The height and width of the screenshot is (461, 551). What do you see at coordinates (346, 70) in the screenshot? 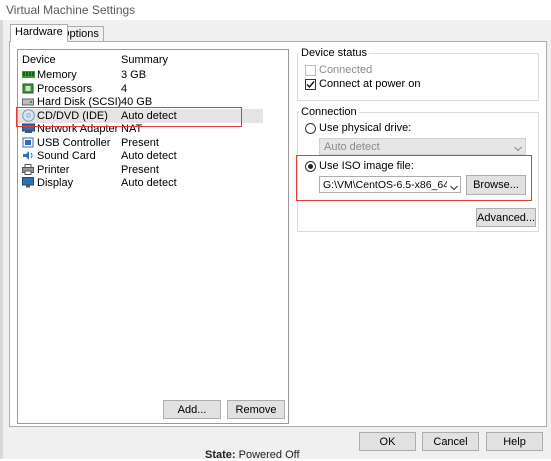
I see `connected-label: Connected` at bounding box center [346, 70].